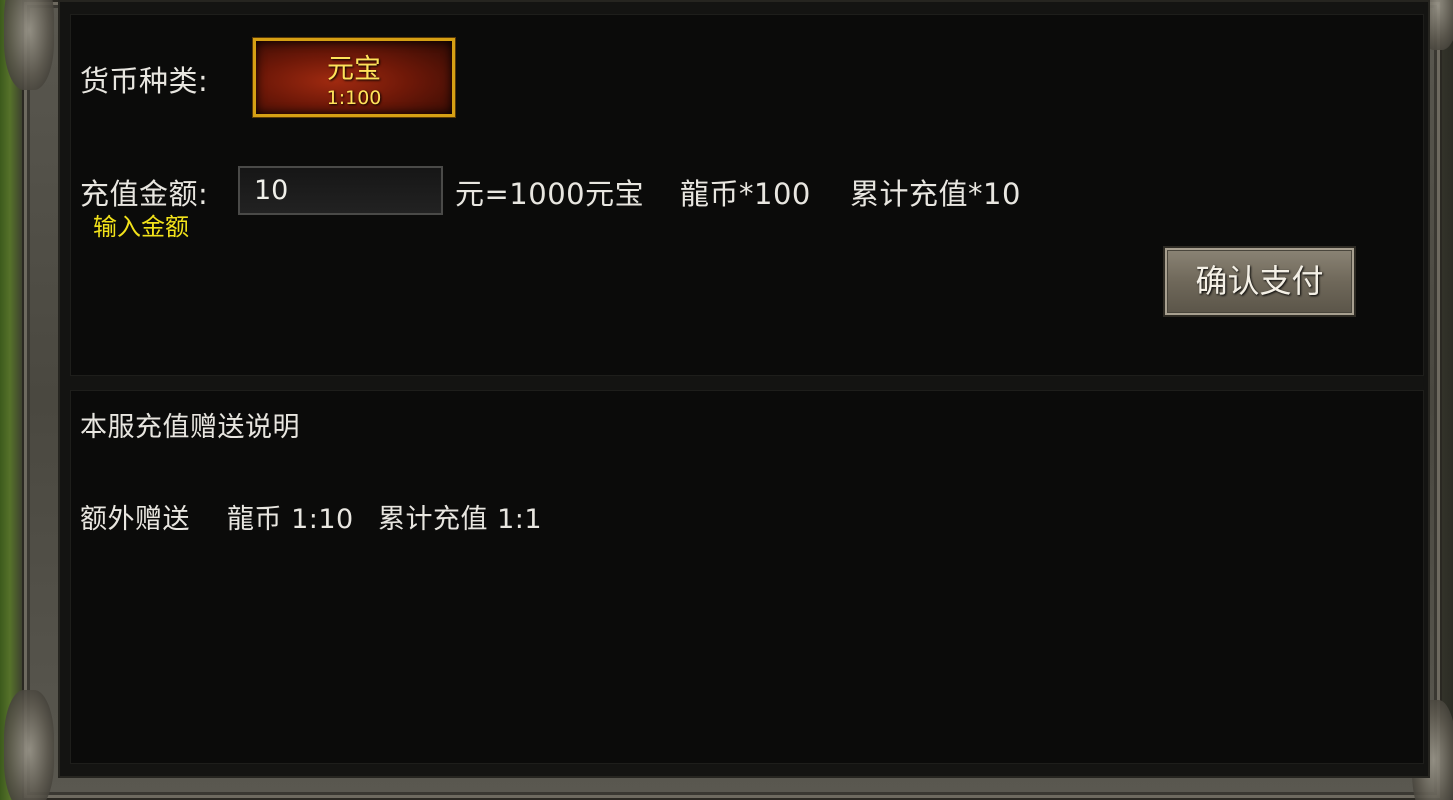 The image size is (1453, 800). I want to click on amount-hint: 输入金额, so click(141, 227).